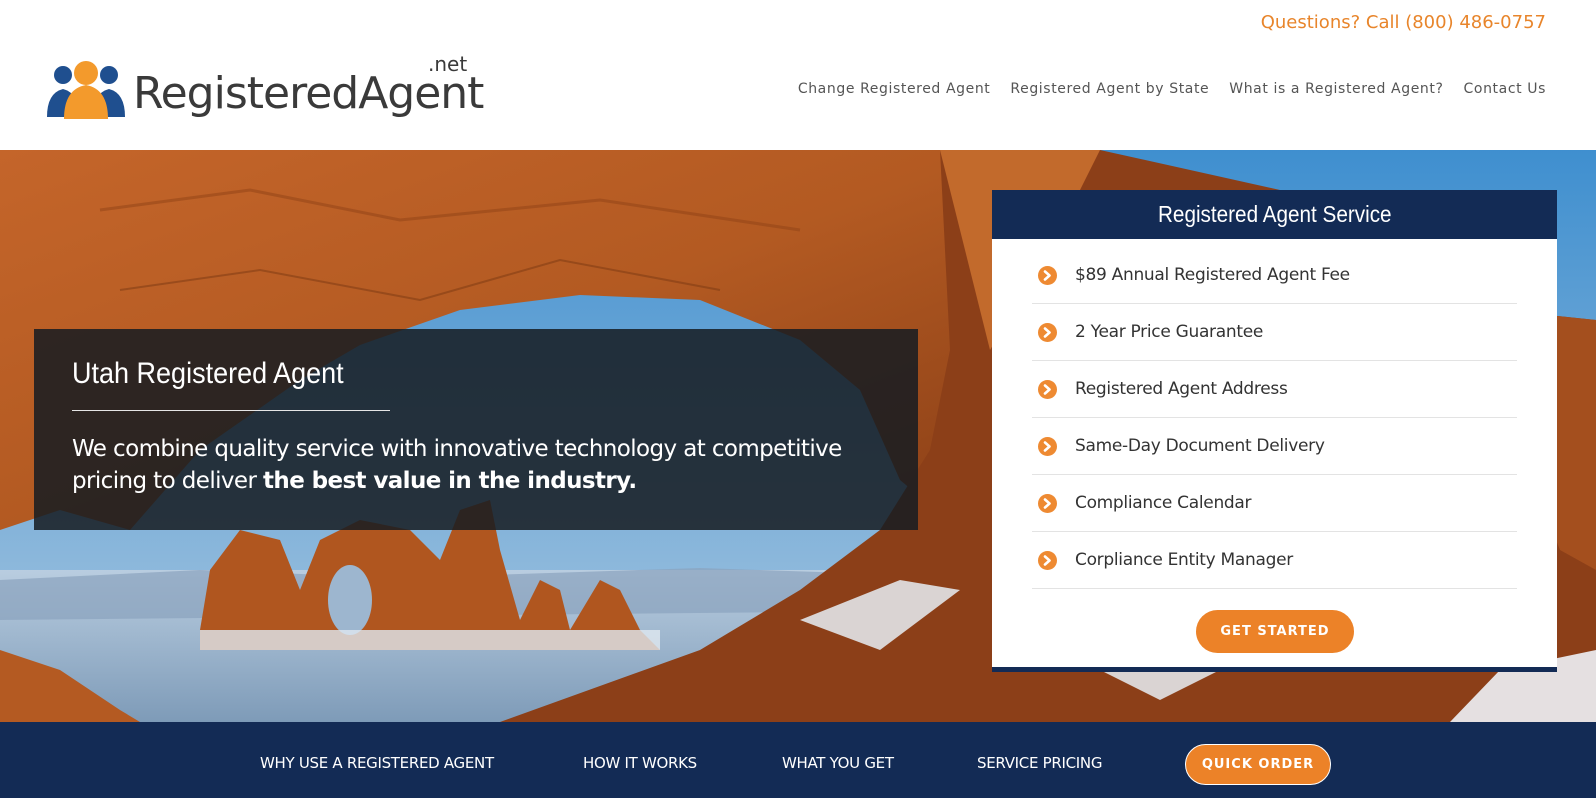 The image size is (1596, 798). I want to click on nav-change-registered-agent: Change Registered Agent, so click(894, 89).